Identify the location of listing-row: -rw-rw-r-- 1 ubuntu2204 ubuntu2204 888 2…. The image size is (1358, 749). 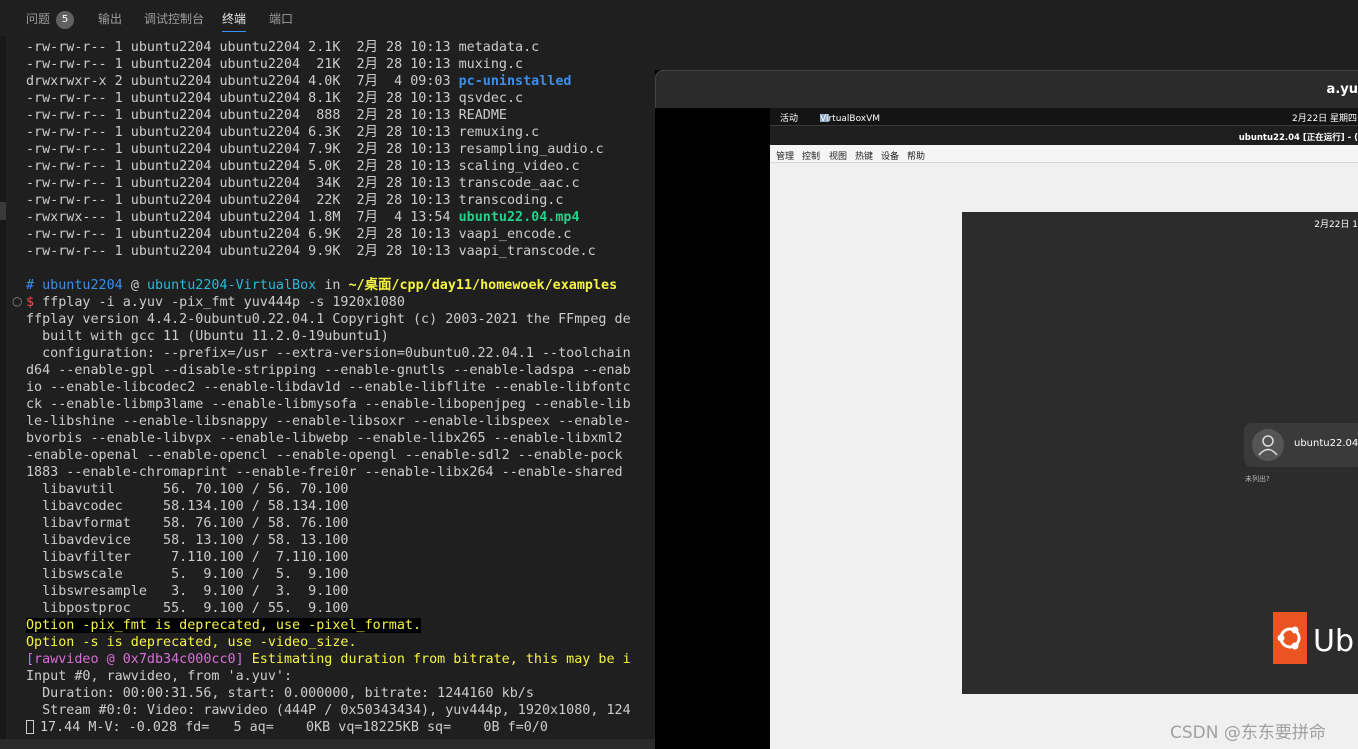
(266, 115).